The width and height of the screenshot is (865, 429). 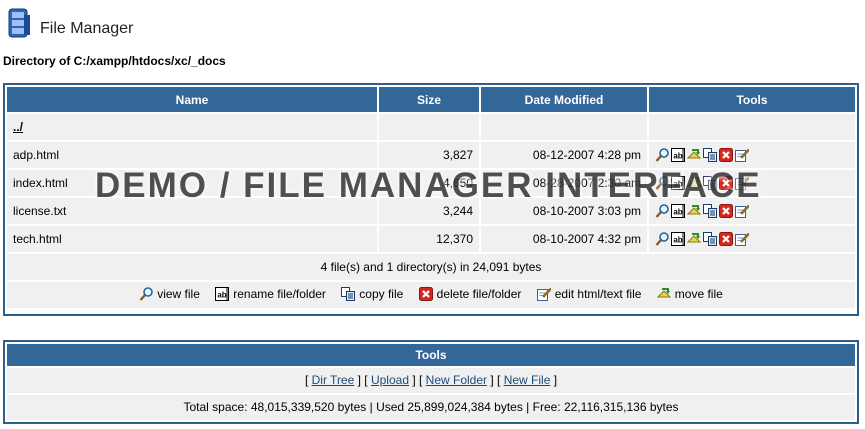 I want to click on file-size: 3,244, so click(x=429, y=211).